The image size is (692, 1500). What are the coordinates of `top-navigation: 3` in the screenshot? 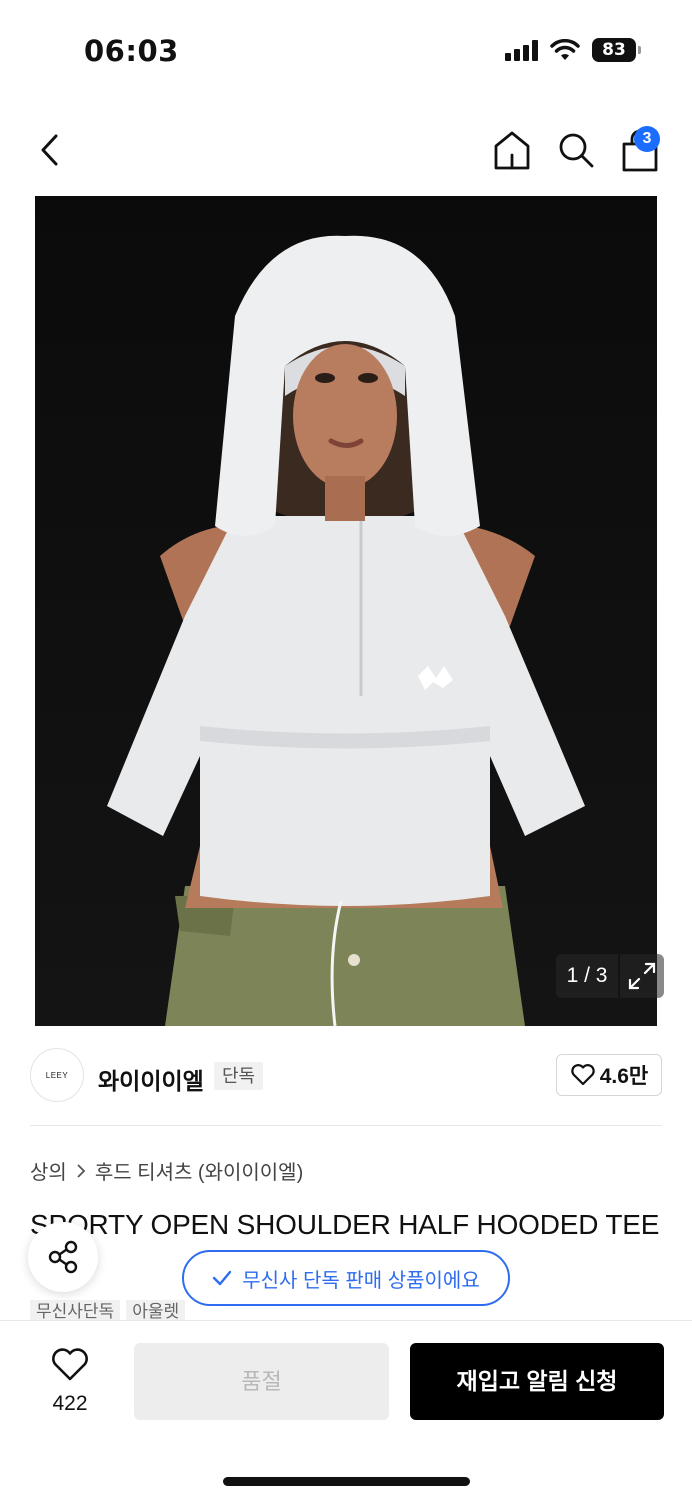 It's located at (346, 150).